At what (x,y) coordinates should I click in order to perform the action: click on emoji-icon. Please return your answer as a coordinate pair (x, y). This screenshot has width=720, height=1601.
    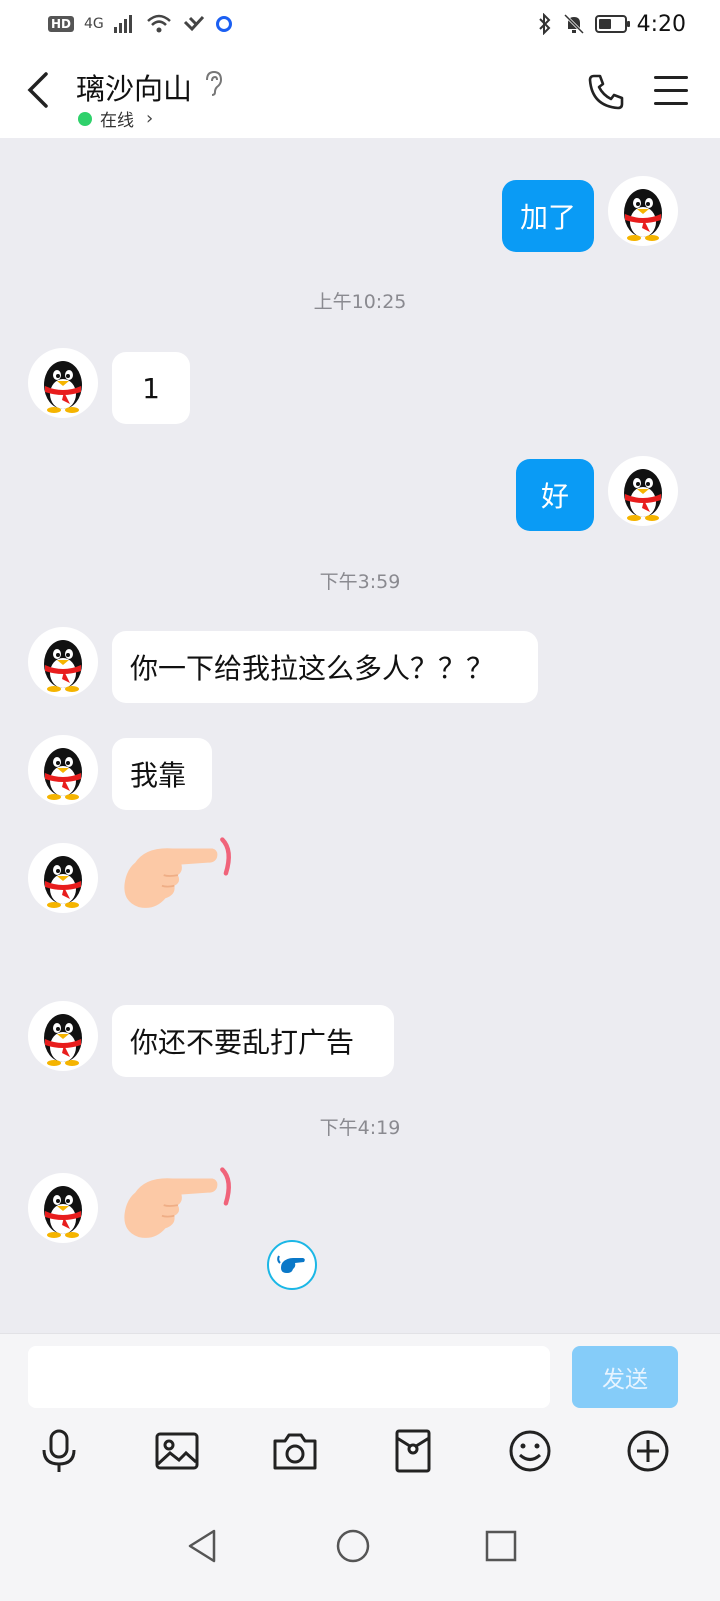
    Looking at the image, I should click on (530, 1451).